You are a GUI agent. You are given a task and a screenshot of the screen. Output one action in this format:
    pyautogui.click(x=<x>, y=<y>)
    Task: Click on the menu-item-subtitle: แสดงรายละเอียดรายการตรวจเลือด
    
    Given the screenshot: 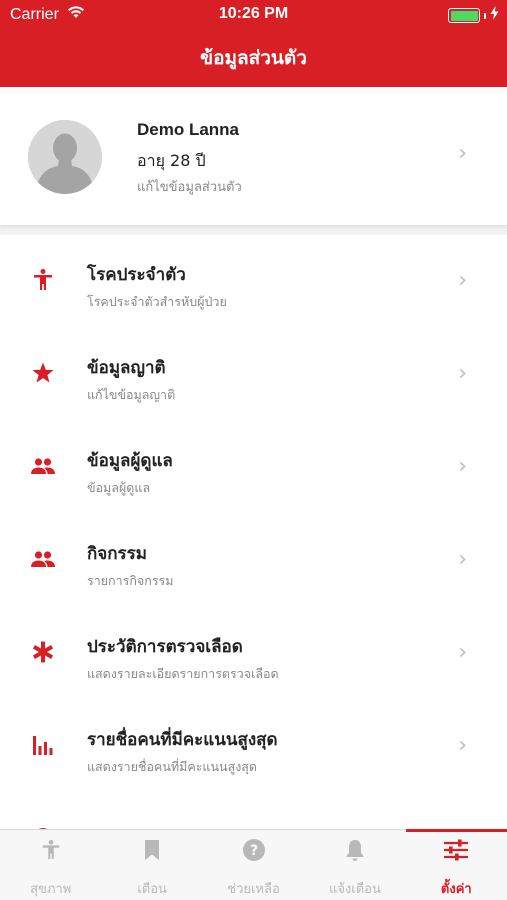 What is the action you would take?
    pyautogui.click(x=183, y=673)
    